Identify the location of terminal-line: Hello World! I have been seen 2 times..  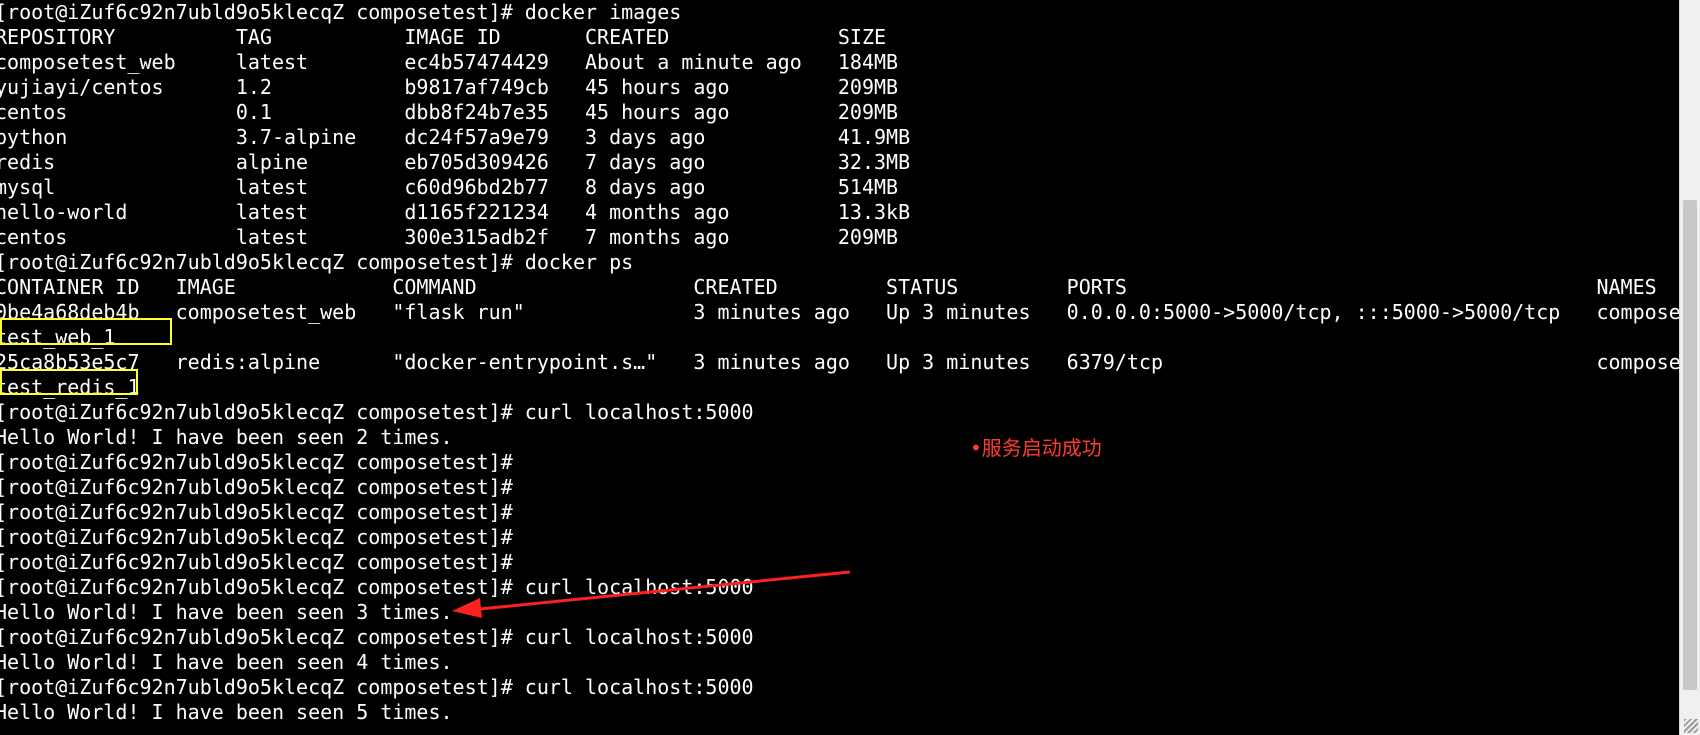
(226, 437).